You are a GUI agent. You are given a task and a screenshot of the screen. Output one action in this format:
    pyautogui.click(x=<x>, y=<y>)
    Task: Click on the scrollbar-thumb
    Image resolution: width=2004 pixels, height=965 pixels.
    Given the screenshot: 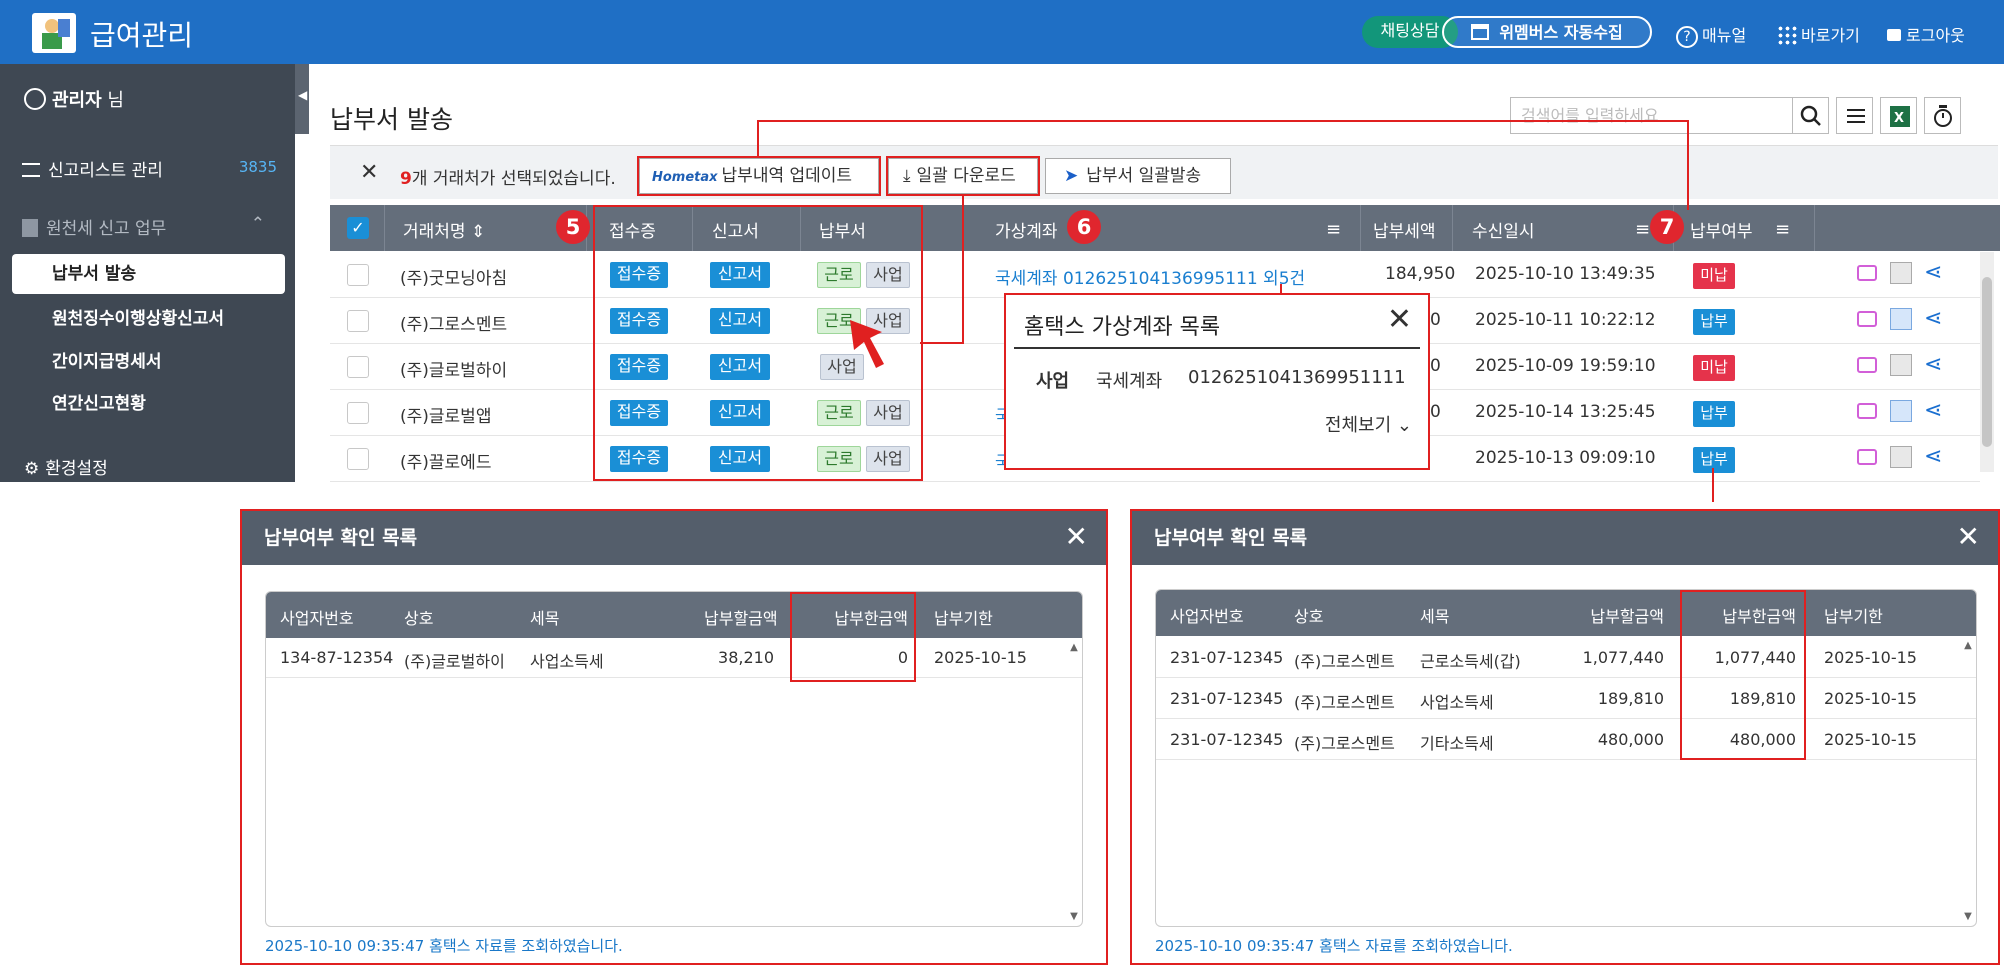 What is the action you would take?
    pyautogui.click(x=1987, y=362)
    